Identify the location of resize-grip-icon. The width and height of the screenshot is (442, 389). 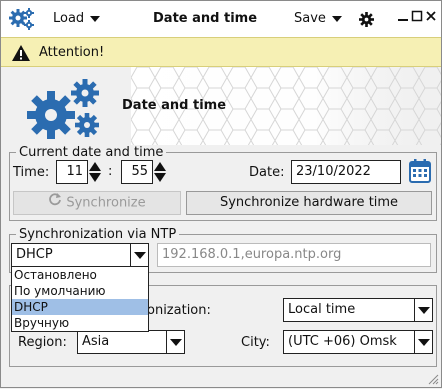
(432, 380).